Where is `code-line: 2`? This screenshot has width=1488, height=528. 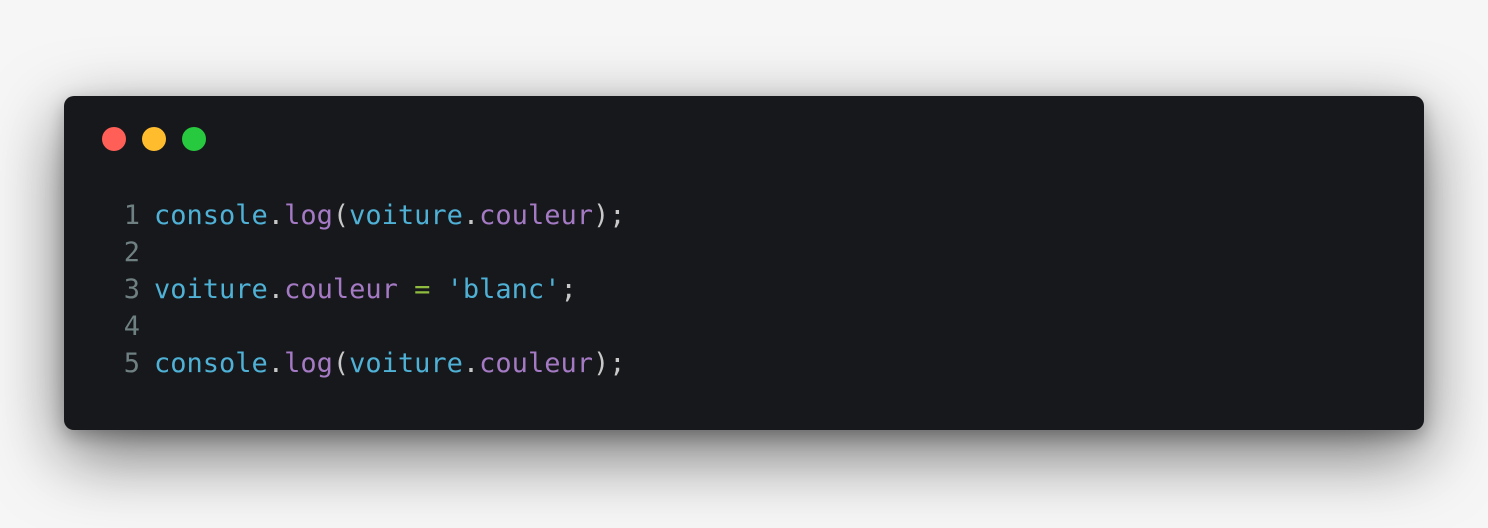
code-line: 2 is located at coordinates (344, 252).